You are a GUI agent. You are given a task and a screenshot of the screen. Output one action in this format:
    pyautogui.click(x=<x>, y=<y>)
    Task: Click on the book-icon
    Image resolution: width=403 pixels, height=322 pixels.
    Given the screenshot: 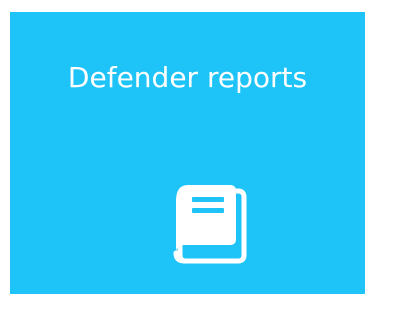 What is the action you would take?
    pyautogui.click(x=212, y=227)
    